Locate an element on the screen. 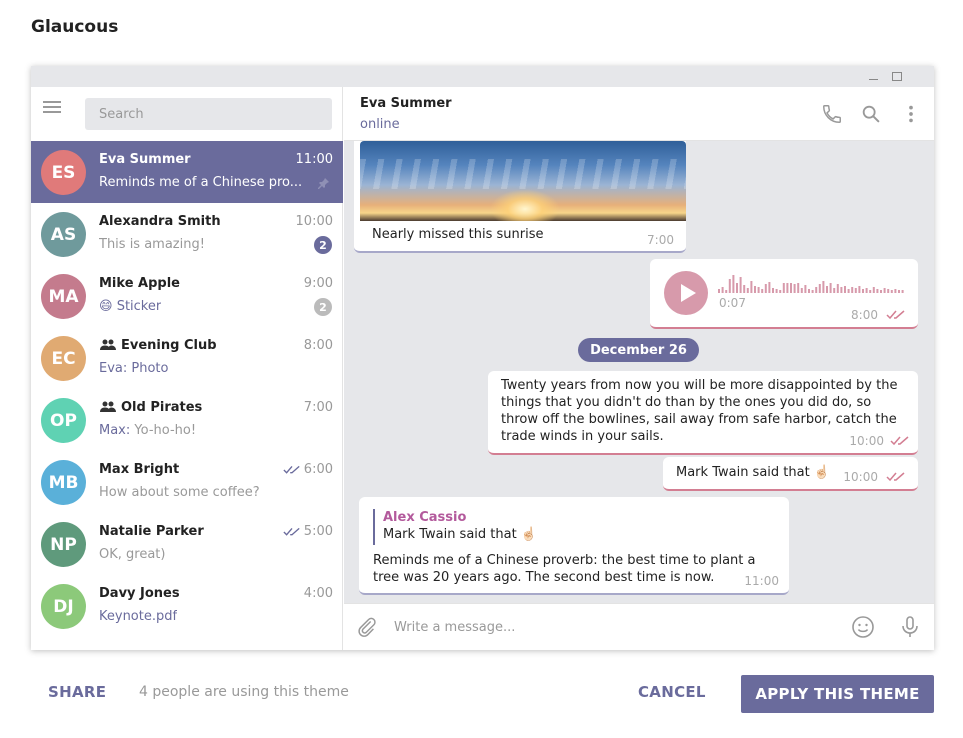 The height and width of the screenshot is (738, 963). preview-text: Yo-ho-ho! is located at coordinates (165, 430).